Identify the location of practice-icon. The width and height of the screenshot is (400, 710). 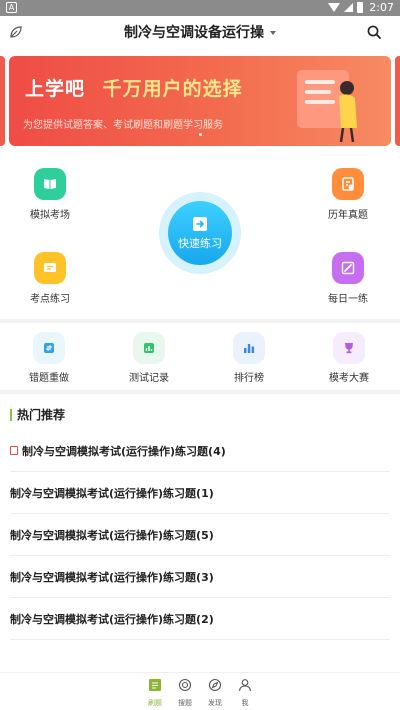
(155, 685).